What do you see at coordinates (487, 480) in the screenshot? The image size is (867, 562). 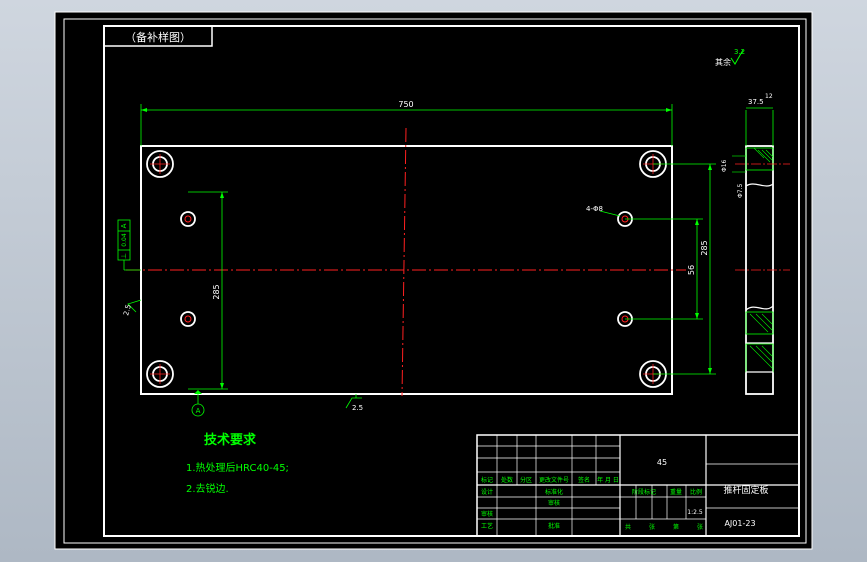 I see `tb-row-label-0: 标记` at bounding box center [487, 480].